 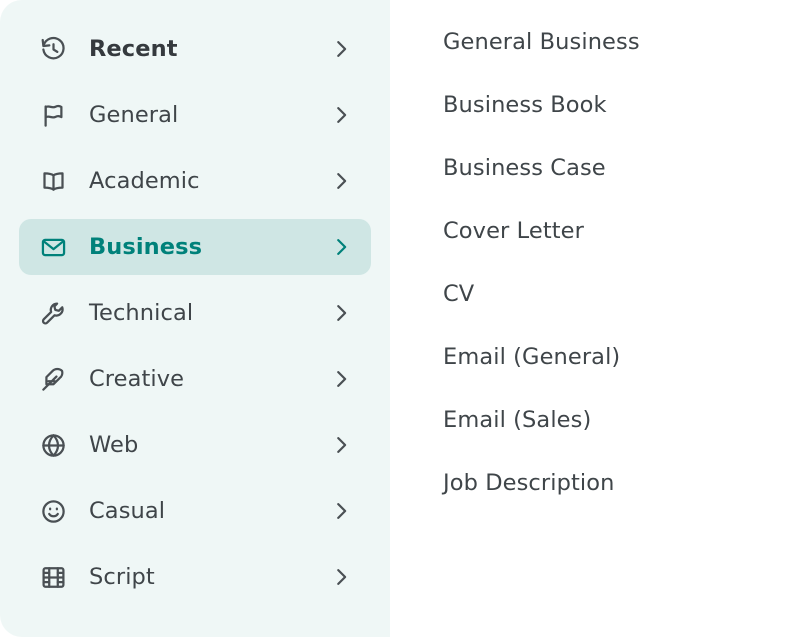 What do you see at coordinates (195, 49) in the screenshot?
I see `sidebar-item-recent: Recent` at bounding box center [195, 49].